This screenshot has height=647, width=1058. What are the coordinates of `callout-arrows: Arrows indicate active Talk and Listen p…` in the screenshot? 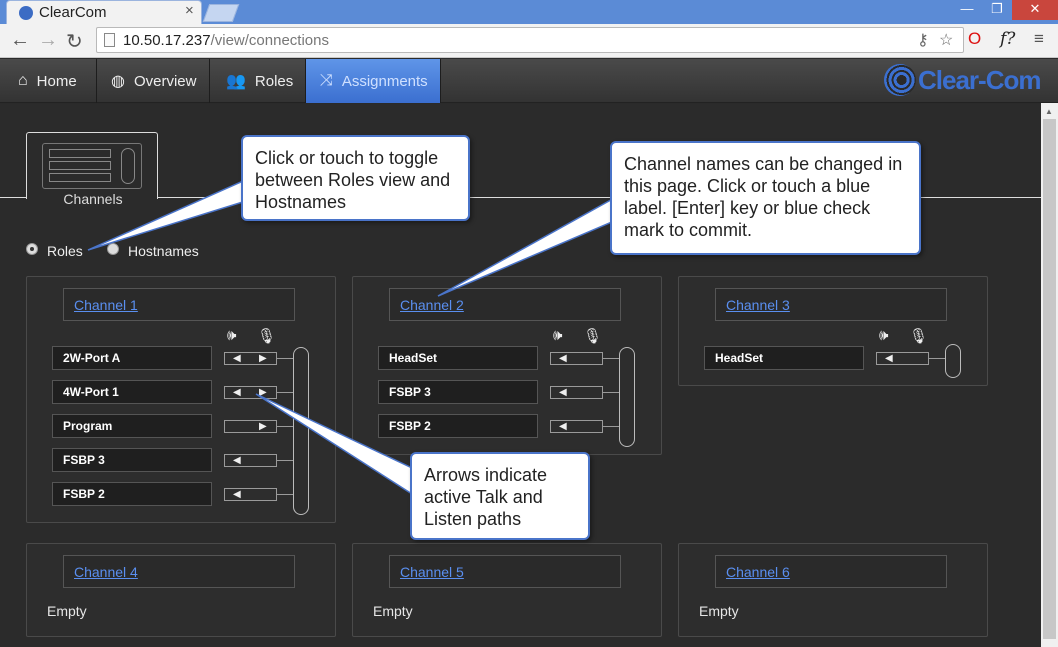 It's located at (500, 496).